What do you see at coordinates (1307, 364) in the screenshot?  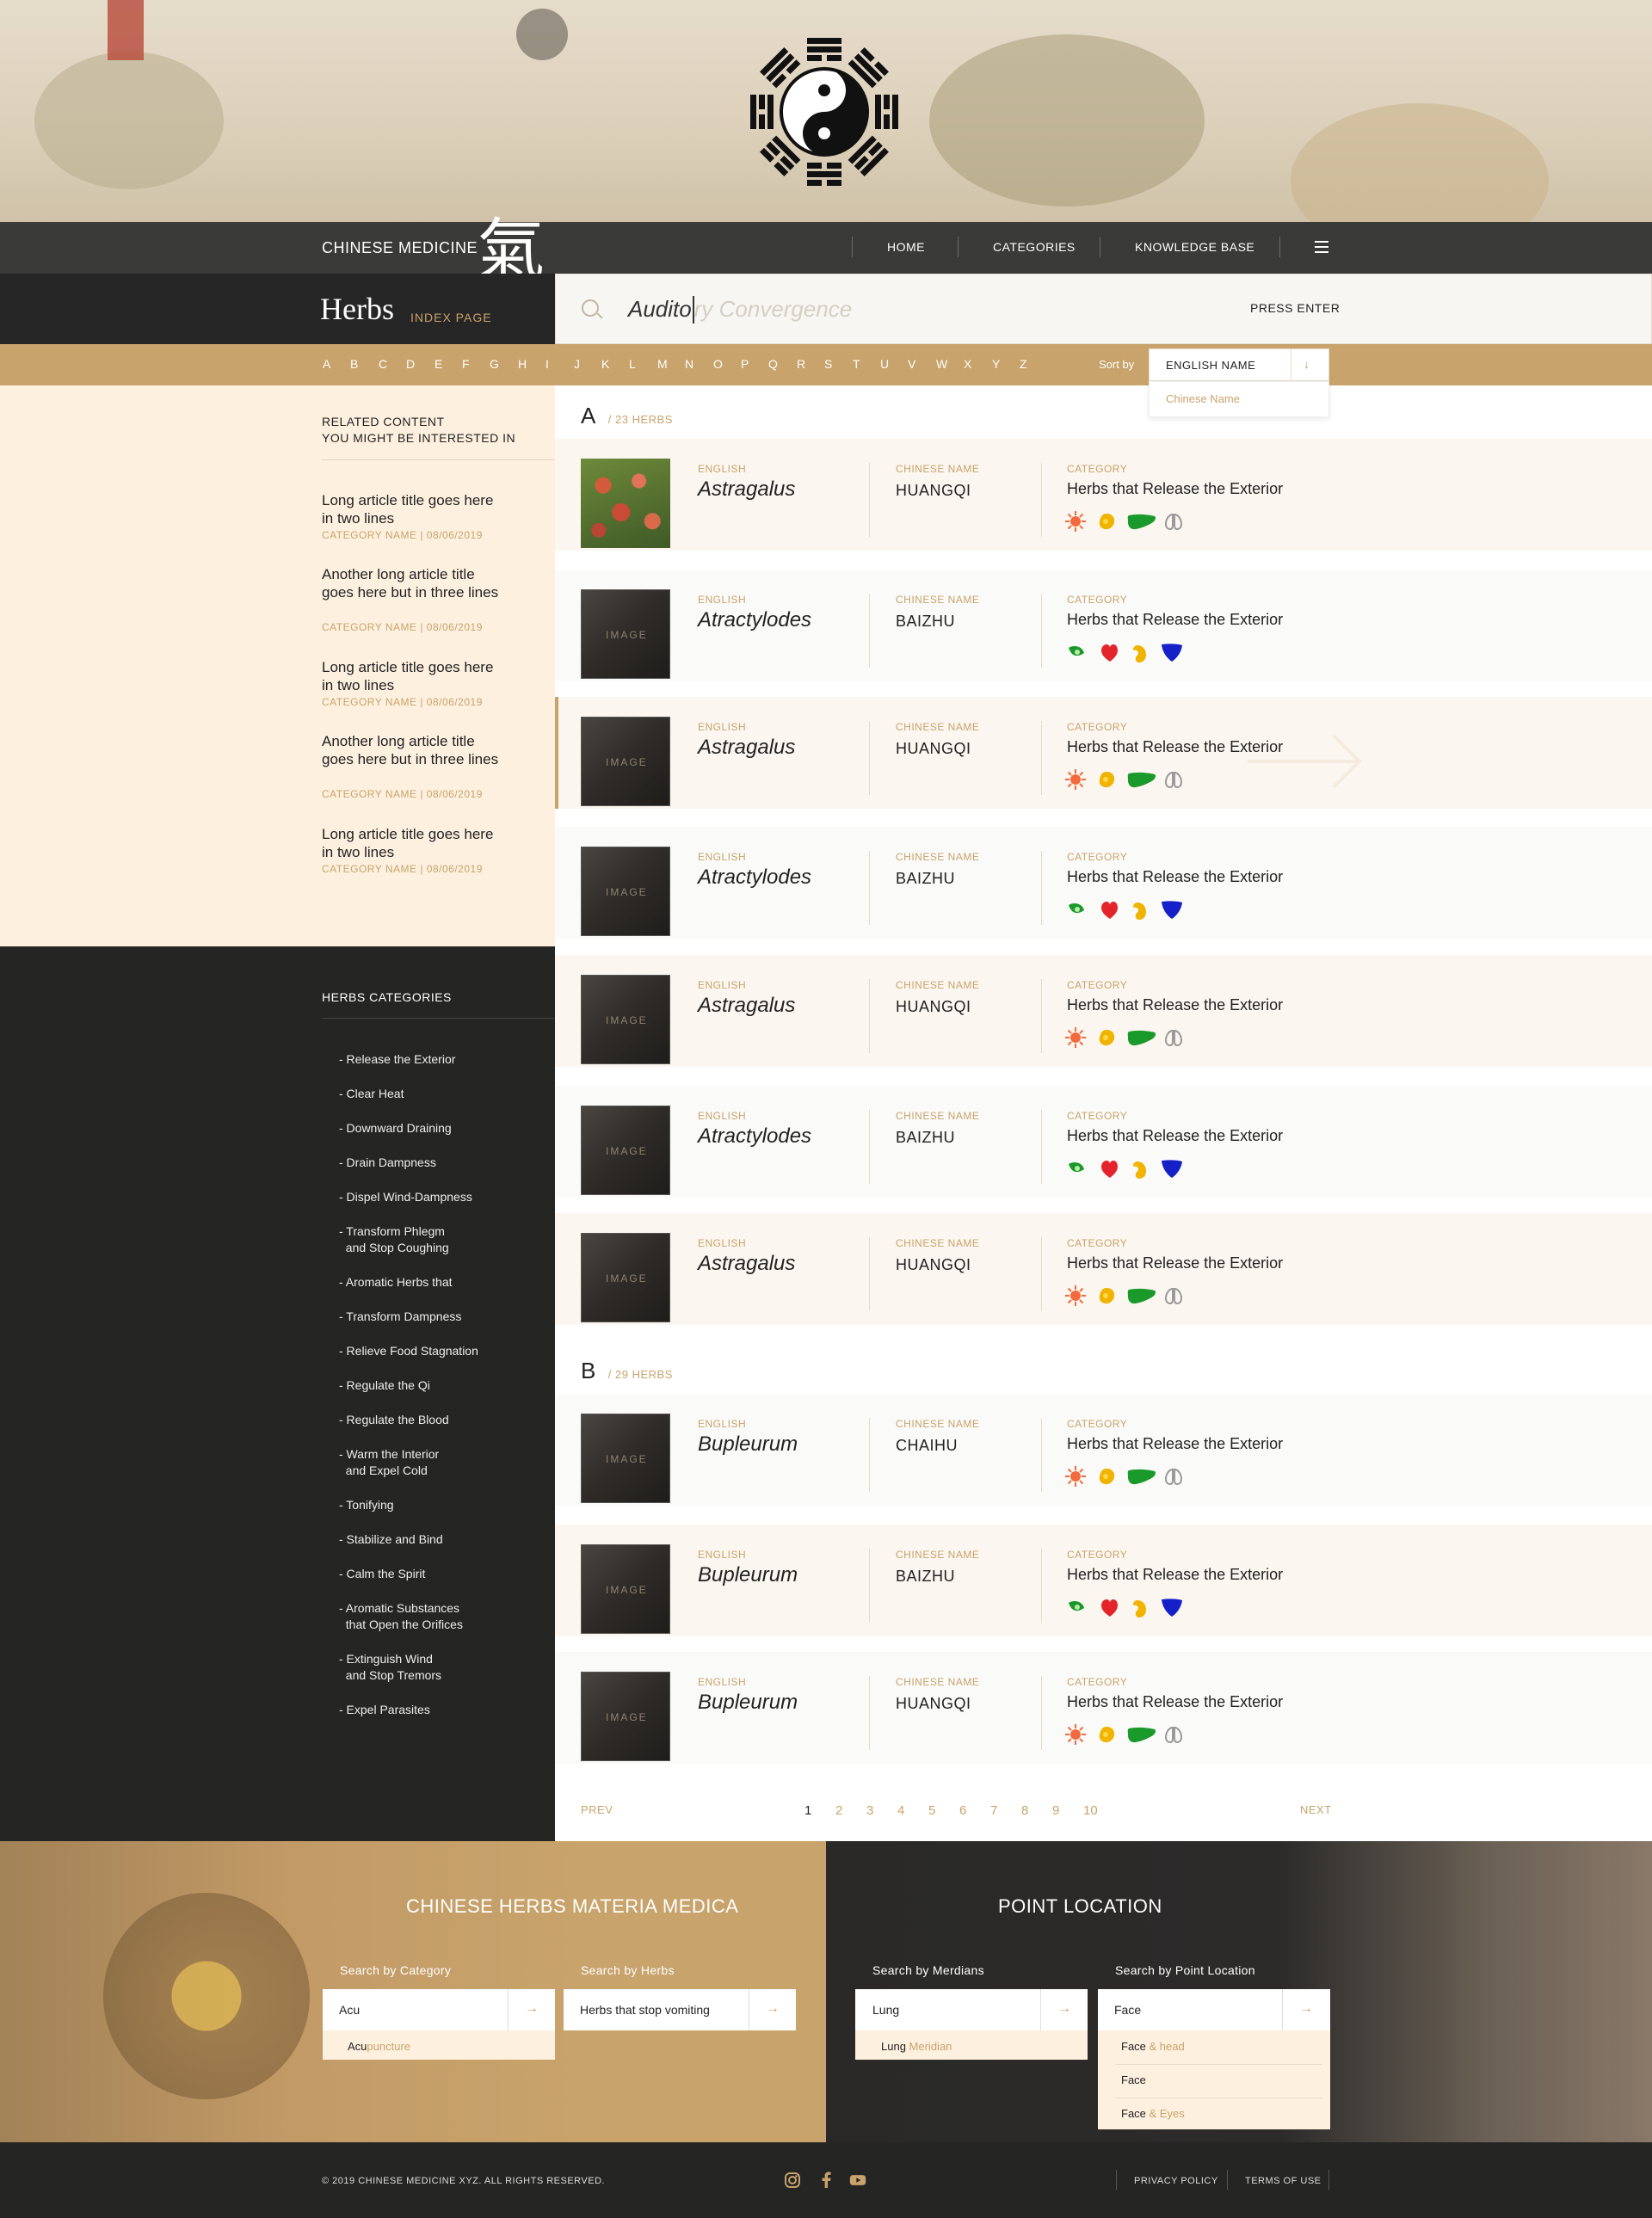 I see `arrow-down-icon: ↓` at bounding box center [1307, 364].